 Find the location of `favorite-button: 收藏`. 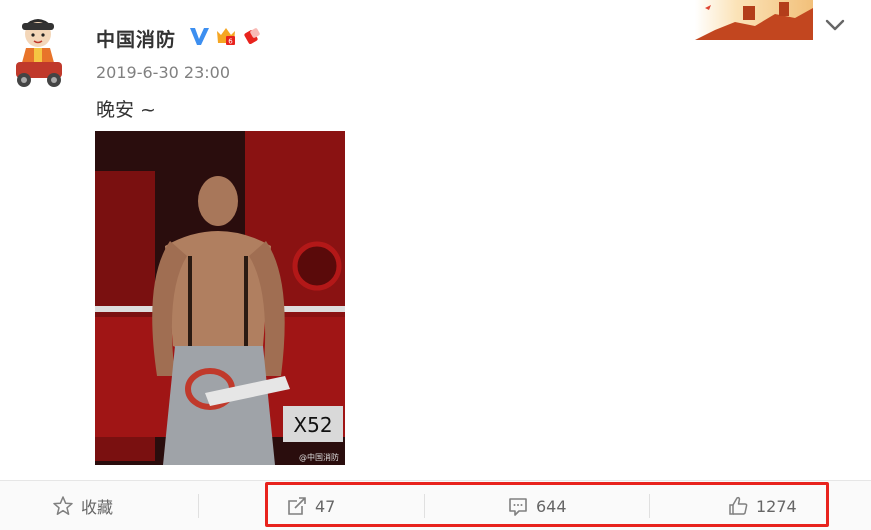

favorite-button: 收藏 is located at coordinates (82, 505).